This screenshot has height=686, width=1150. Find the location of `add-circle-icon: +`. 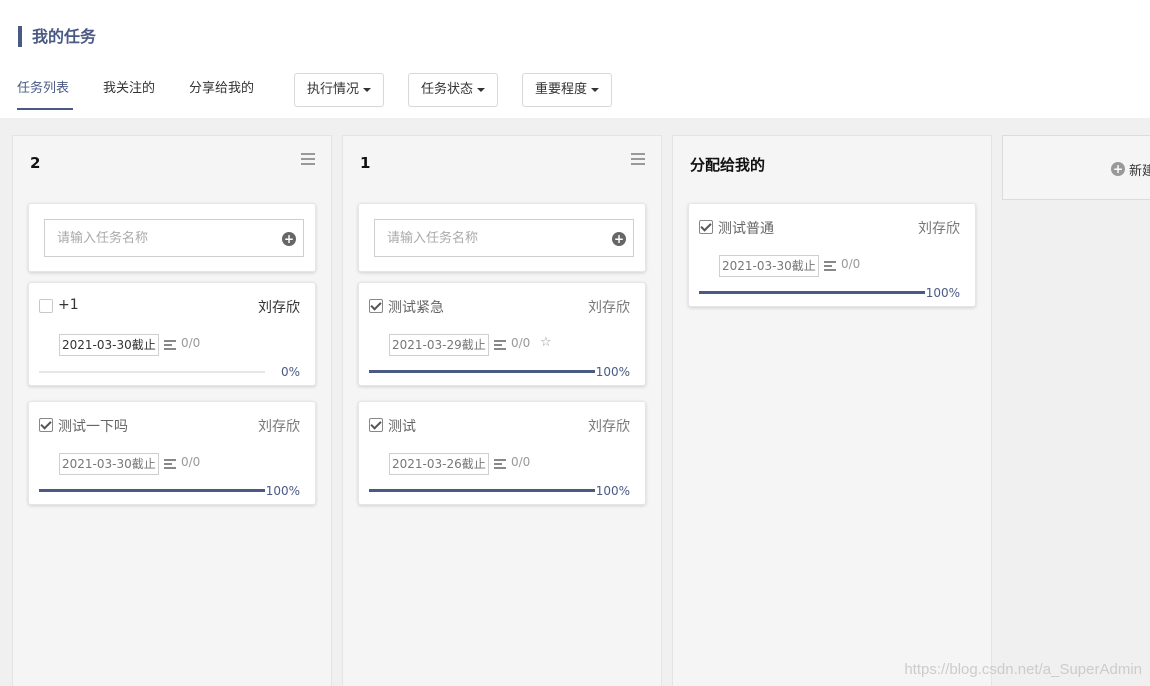

add-circle-icon: + is located at coordinates (1118, 169).